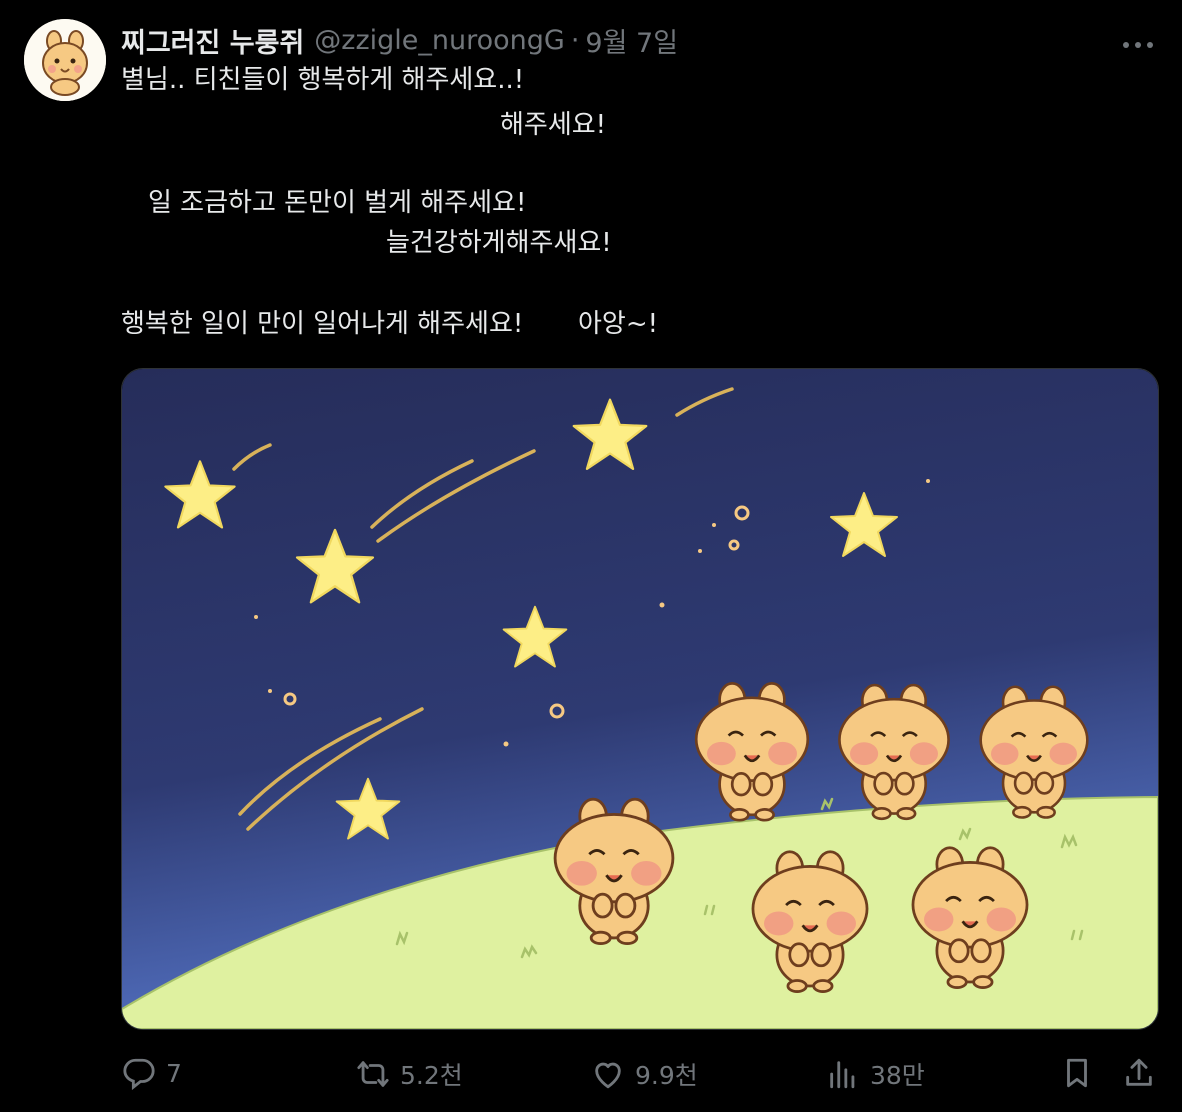 This screenshot has width=1182, height=1112. I want to click on reply-icon, so click(139, 1074).